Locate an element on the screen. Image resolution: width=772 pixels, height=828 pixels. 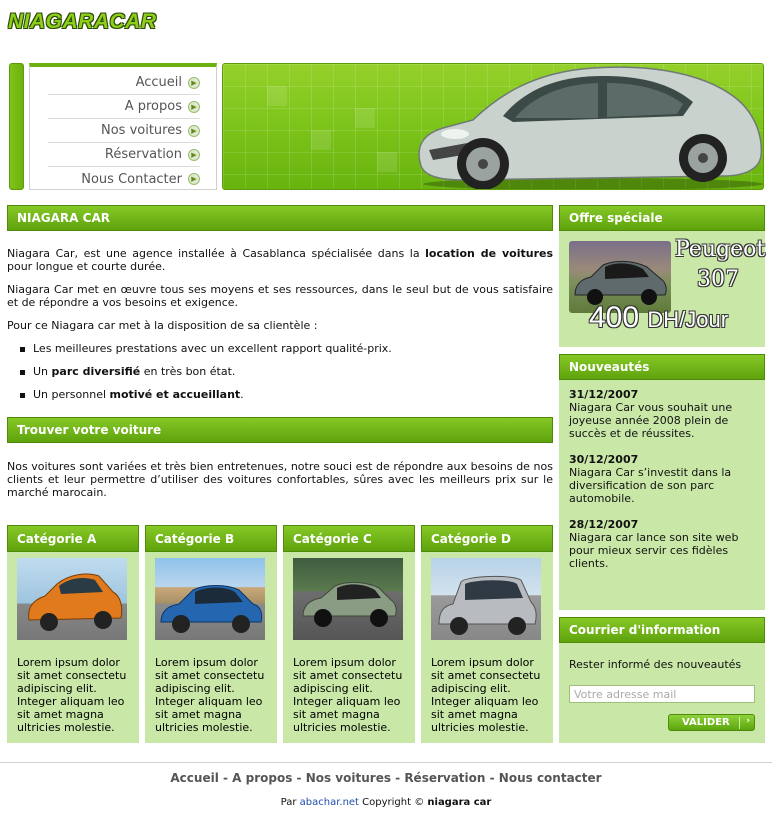
footer-link-accueil: Accueil is located at coordinates (194, 778).